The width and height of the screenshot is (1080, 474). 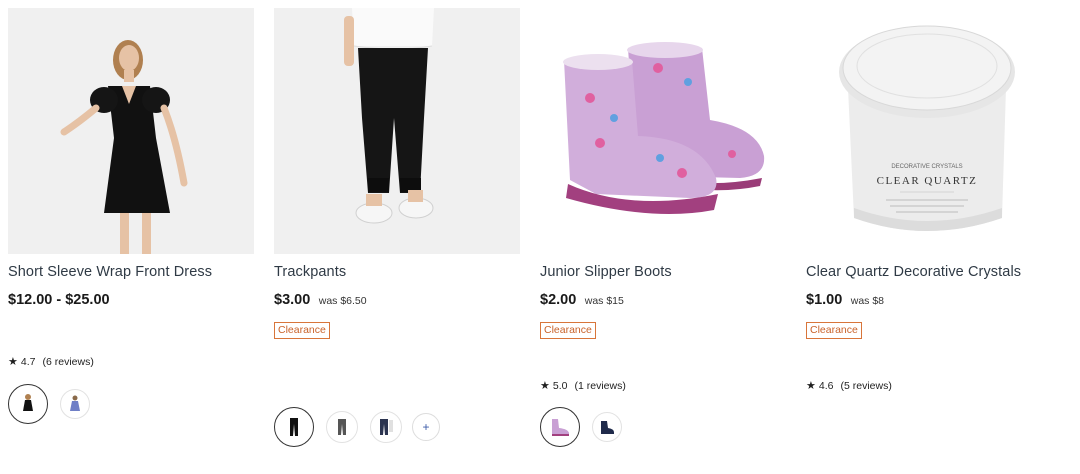 I want to click on price-row: $12.00 - $25.00, so click(x=59, y=300).